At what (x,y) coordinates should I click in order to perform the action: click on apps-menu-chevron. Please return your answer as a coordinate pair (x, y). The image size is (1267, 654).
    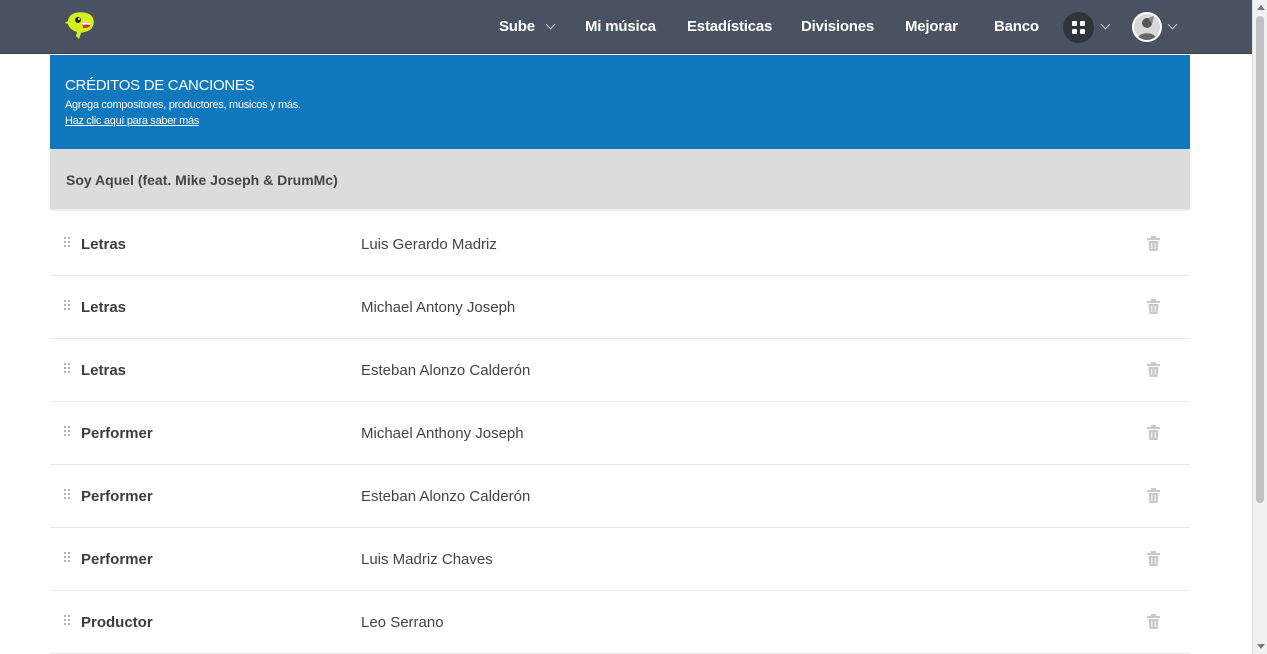
    Looking at the image, I should click on (1105, 27).